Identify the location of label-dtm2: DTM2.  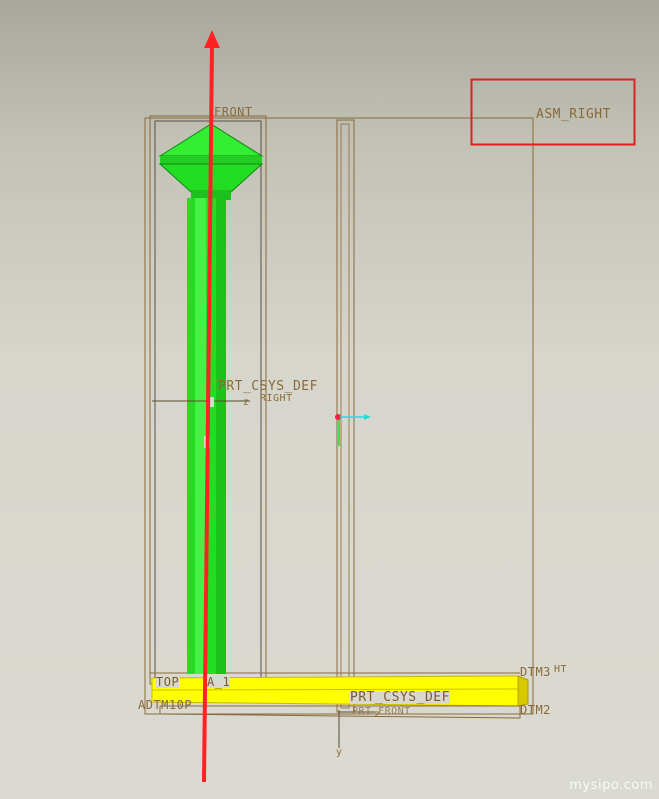
(535, 710).